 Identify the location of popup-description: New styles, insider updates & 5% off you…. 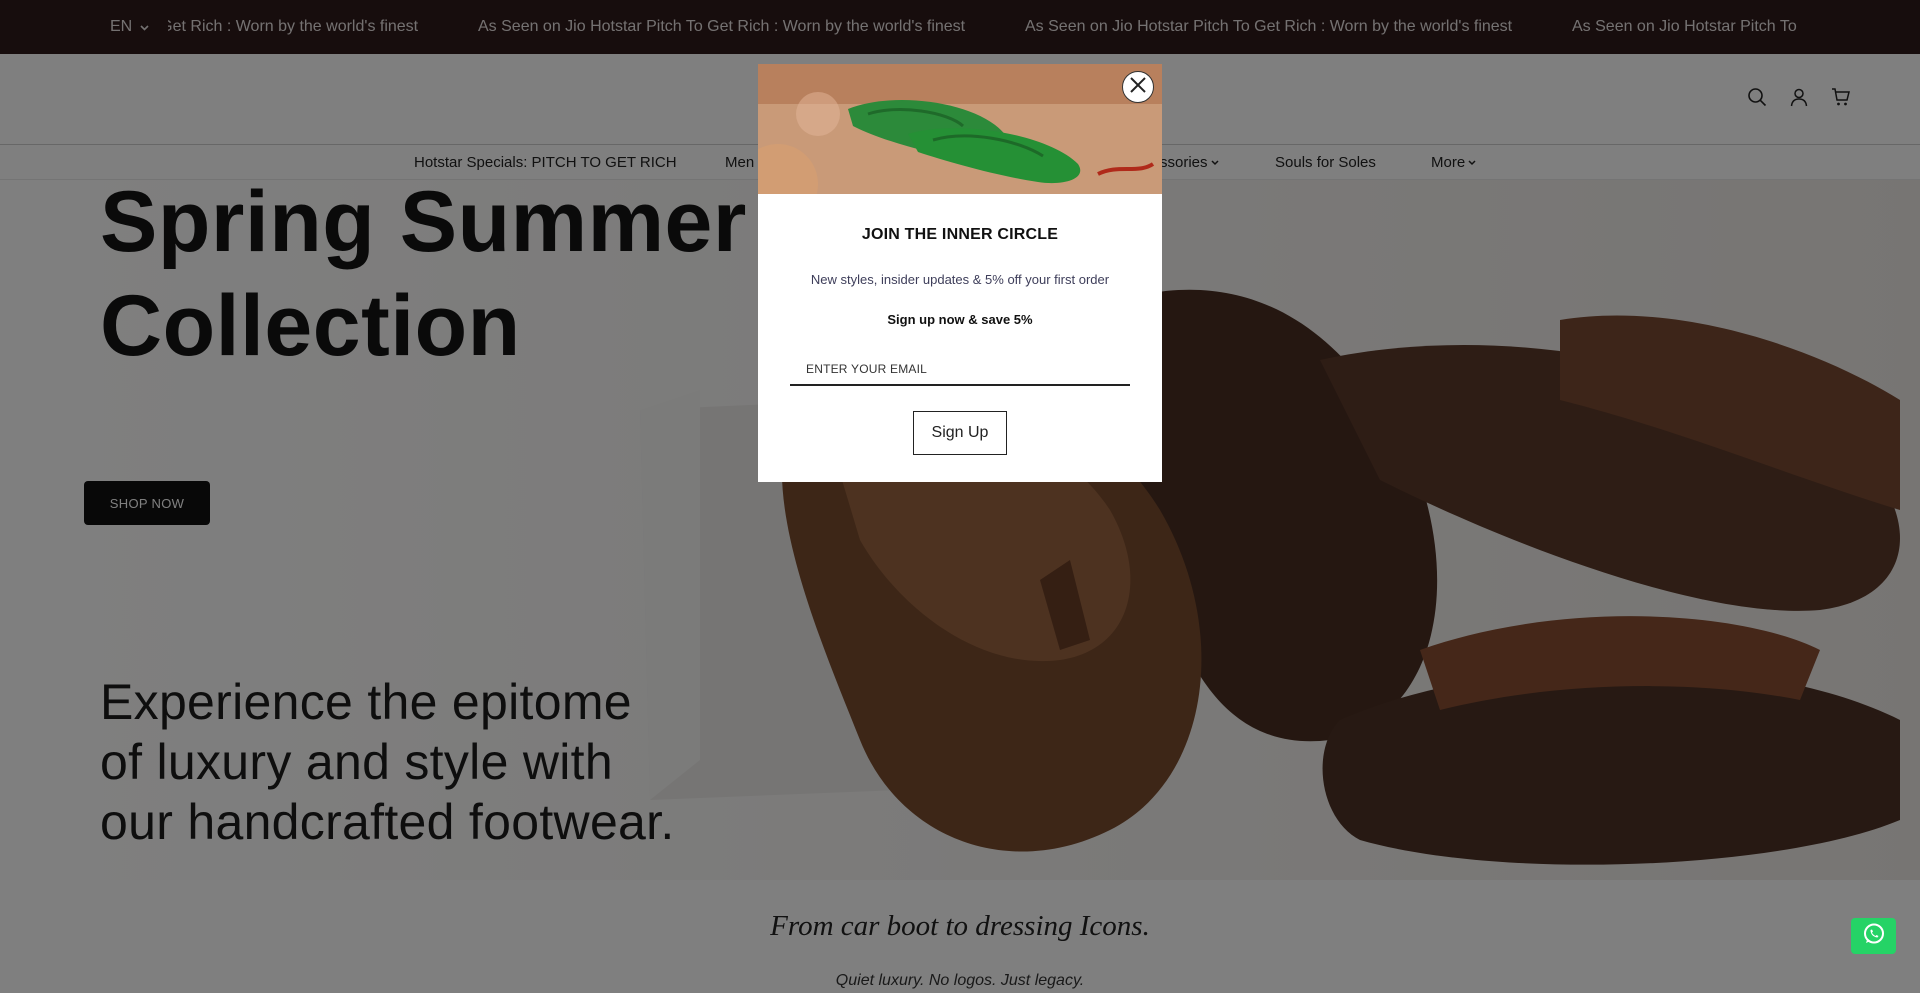
(960, 279).